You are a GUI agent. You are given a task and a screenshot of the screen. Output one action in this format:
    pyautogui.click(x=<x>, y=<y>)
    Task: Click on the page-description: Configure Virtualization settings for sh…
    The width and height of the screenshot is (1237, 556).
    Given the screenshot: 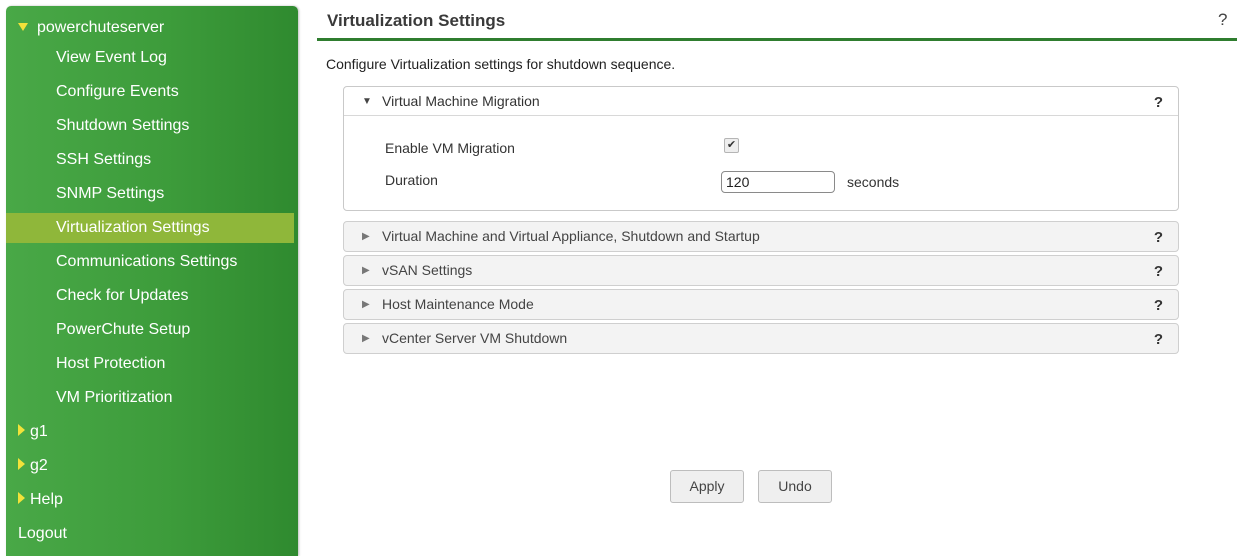 What is the action you would take?
    pyautogui.click(x=501, y=64)
    